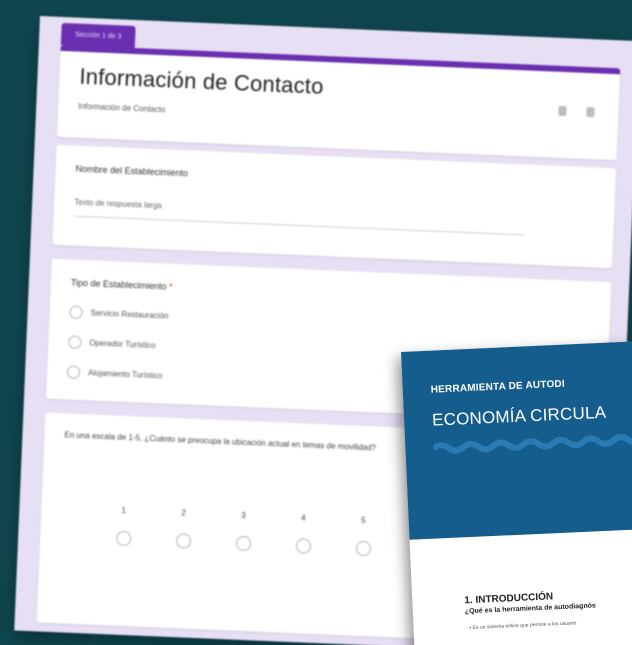 Image resolution: width=632 pixels, height=645 pixels. I want to click on radio-option: Servicio Restauración, so click(119, 314).